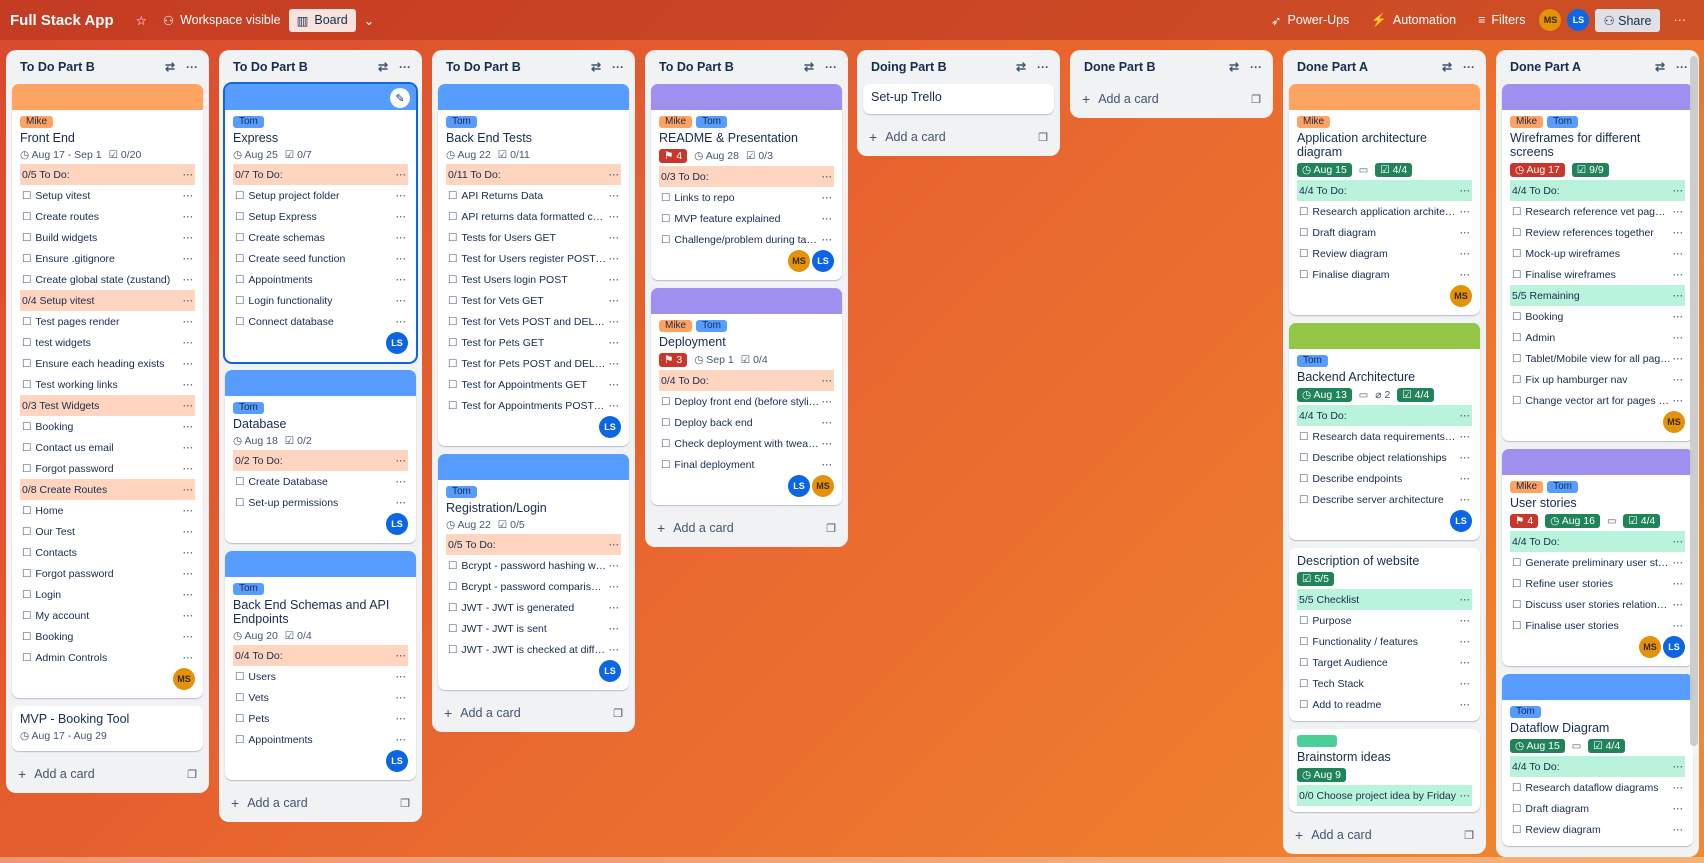 This screenshot has height=863, width=1704. I want to click on checklist-item: ☐ Describe server architecture ⋯, so click(1384, 499).